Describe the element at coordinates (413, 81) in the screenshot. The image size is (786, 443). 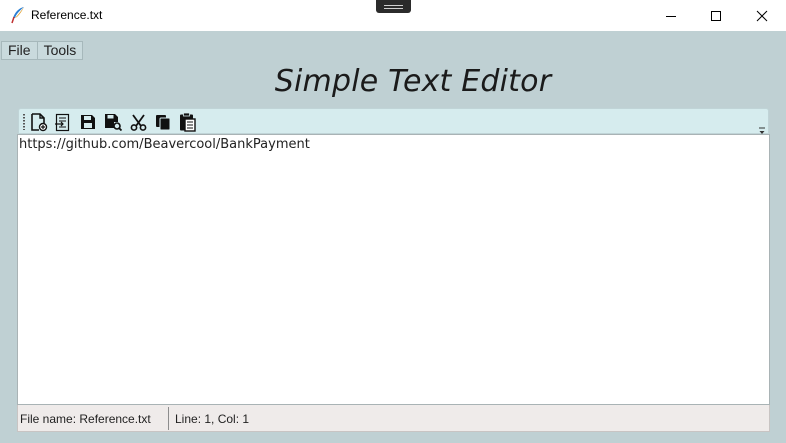
I see `app-heading: Simple Text Editor` at that location.